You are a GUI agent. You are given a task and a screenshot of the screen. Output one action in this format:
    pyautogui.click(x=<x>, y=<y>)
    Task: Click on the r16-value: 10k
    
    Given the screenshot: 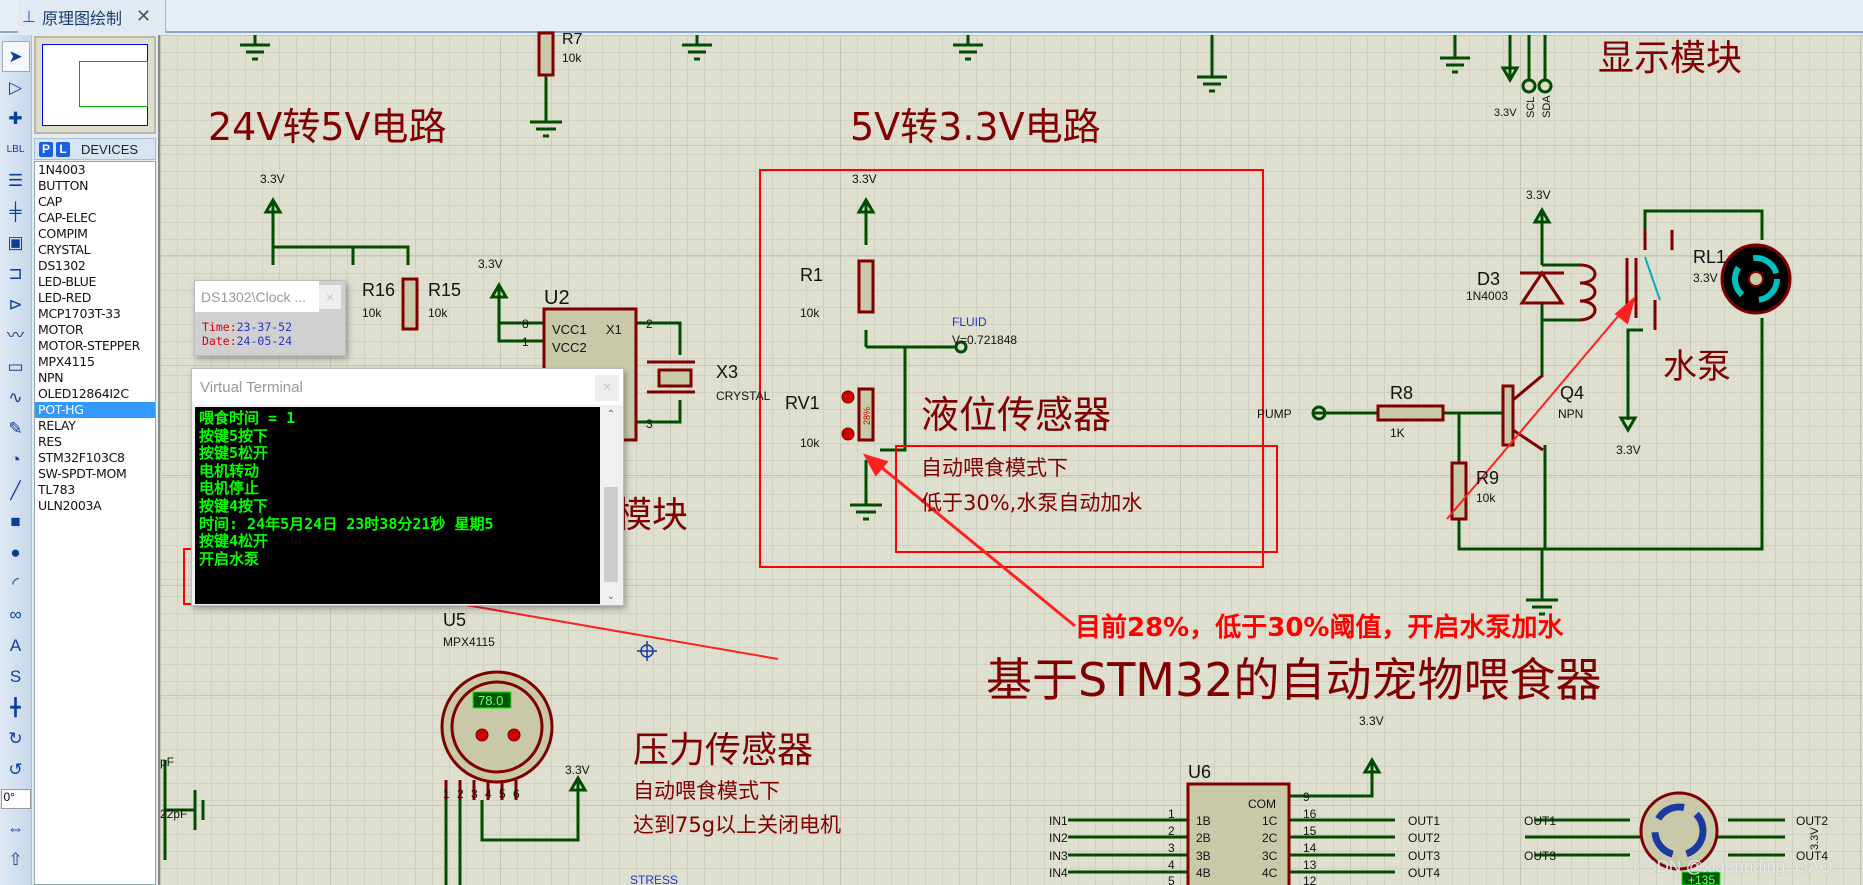 What is the action you would take?
    pyautogui.click(x=372, y=313)
    